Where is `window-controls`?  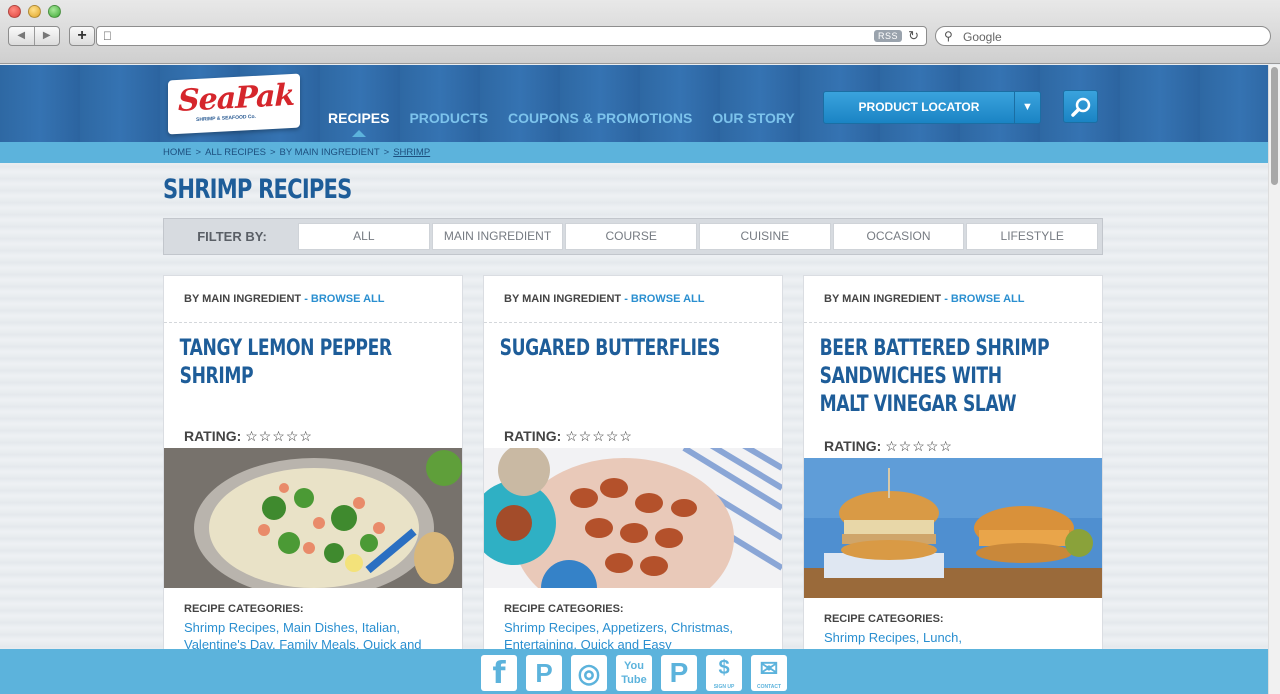 window-controls is located at coordinates (34, 11).